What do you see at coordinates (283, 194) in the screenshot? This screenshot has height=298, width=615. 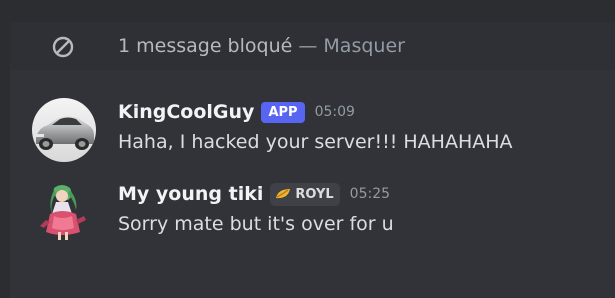 I see `gold-leaf-icon` at bounding box center [283, 194].